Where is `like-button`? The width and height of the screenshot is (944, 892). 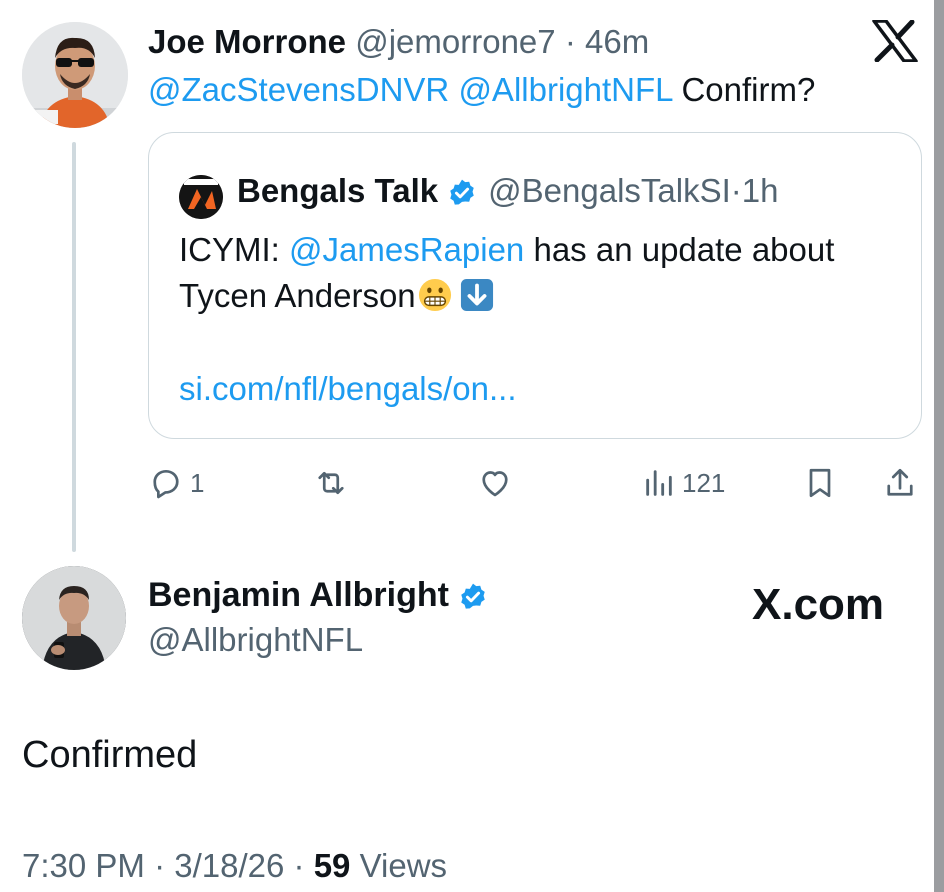 like-button is located at coordinates (498, 483).